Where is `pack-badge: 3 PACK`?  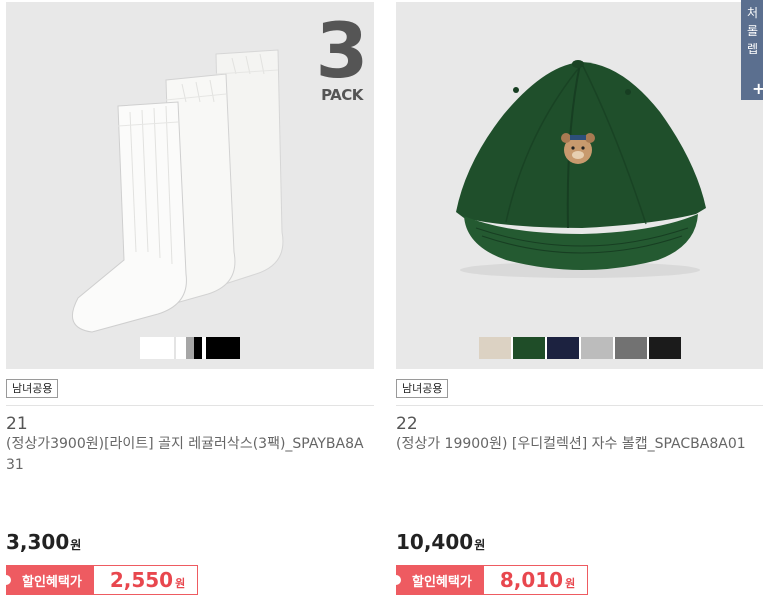
pack-badge: 3 PACK is located at coordinates (342, 55).